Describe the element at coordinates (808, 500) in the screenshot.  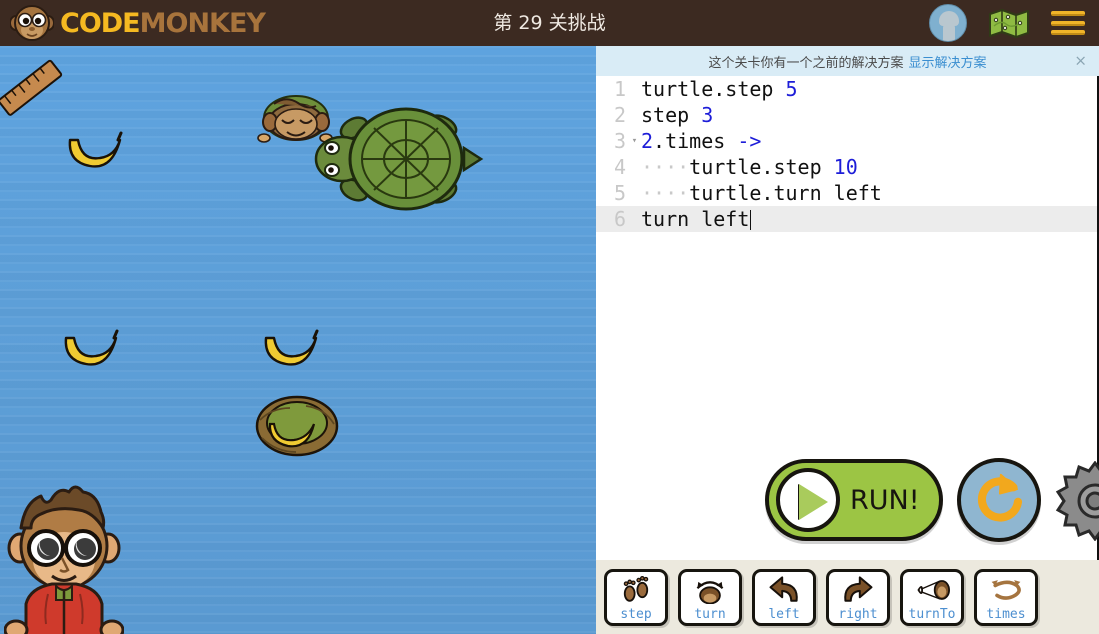
I see `play-icon` at that location.